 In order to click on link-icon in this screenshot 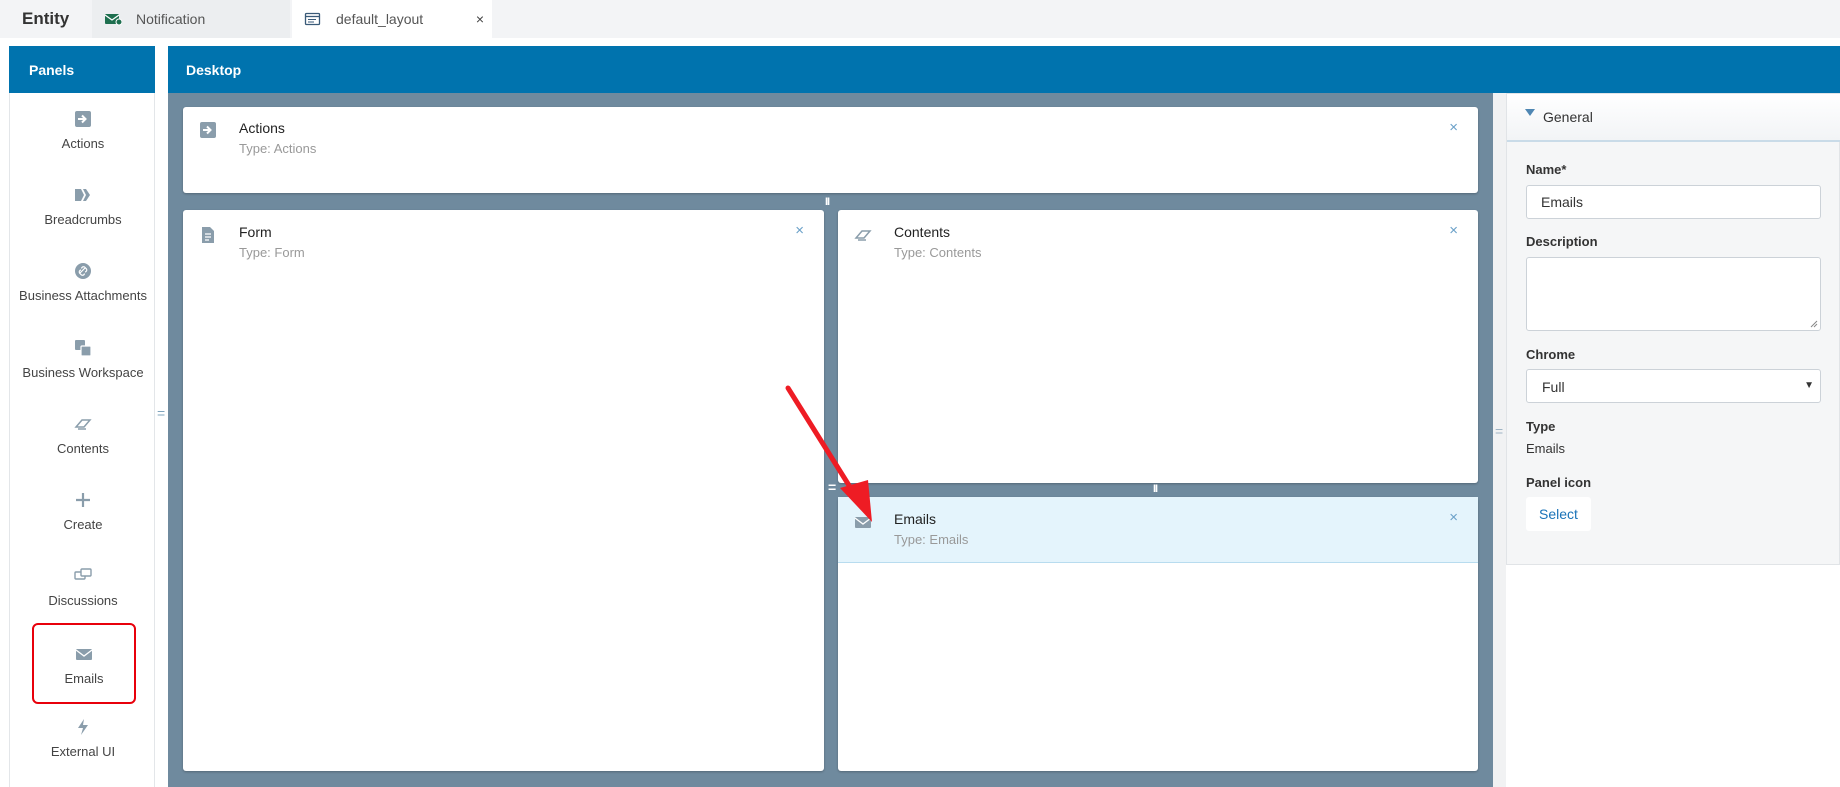, I will do `click(83, 271)`.